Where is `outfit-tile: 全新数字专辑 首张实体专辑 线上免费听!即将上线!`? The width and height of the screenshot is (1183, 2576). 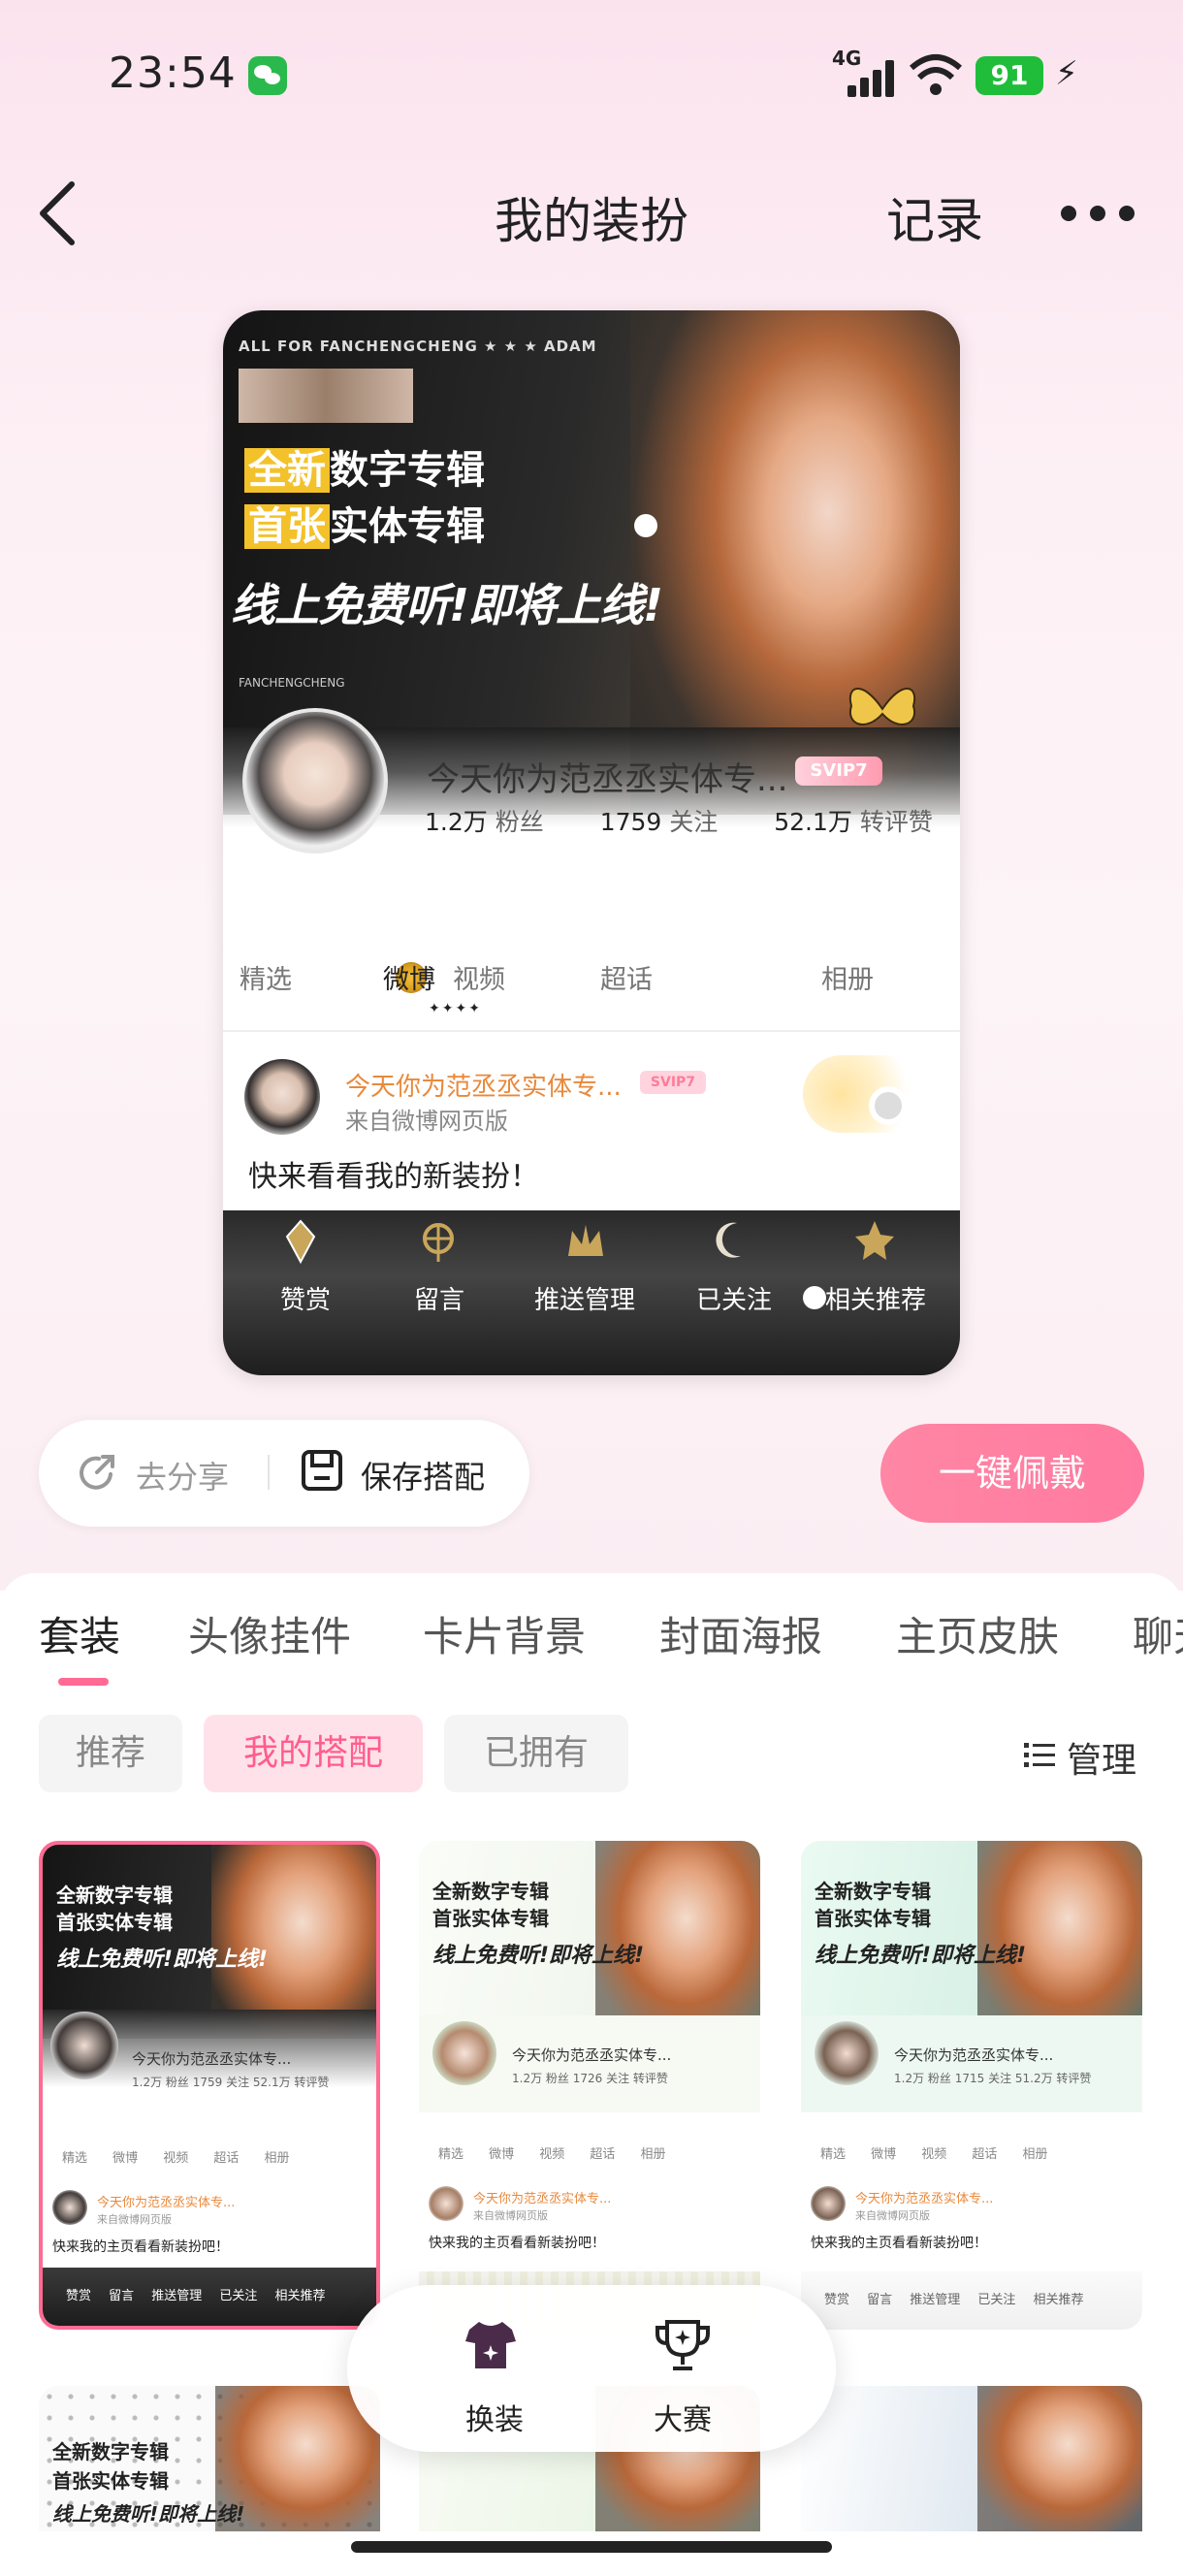
outfit-tile: 全新数字专辑 首张实体专辑 线上免费听!即将上线! is located at coordinates (209, 2458).